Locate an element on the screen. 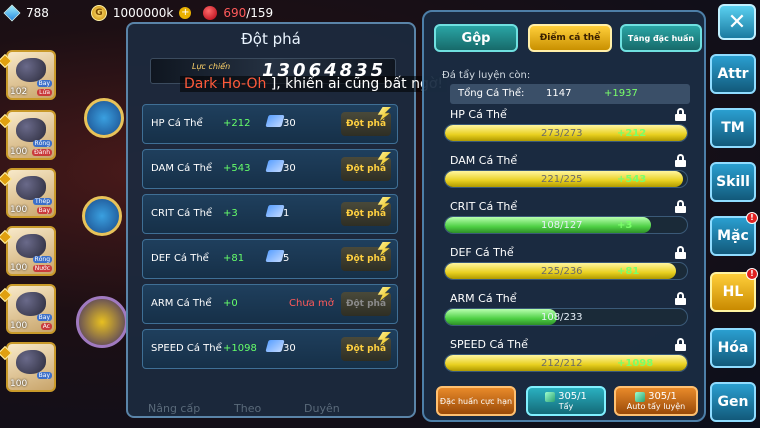  pokemon-card: Bay 100 is located at coordinates (31, 367).